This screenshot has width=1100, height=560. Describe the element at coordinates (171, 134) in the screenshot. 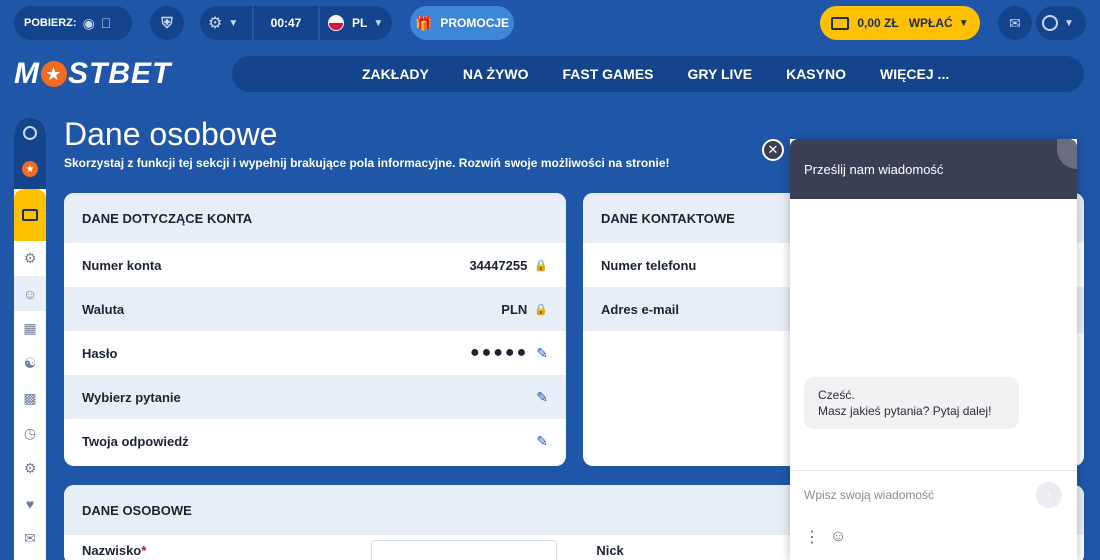

I see `page-title: Dane osobowe` at that location.